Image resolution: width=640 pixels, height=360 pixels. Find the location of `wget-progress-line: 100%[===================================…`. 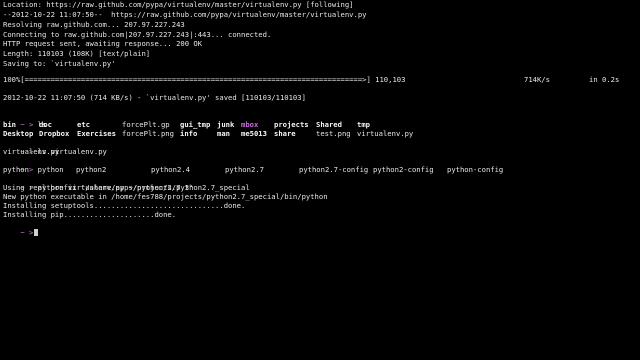

wget-progress-line: 100%[===================================… is located at coordinates (318, 80).